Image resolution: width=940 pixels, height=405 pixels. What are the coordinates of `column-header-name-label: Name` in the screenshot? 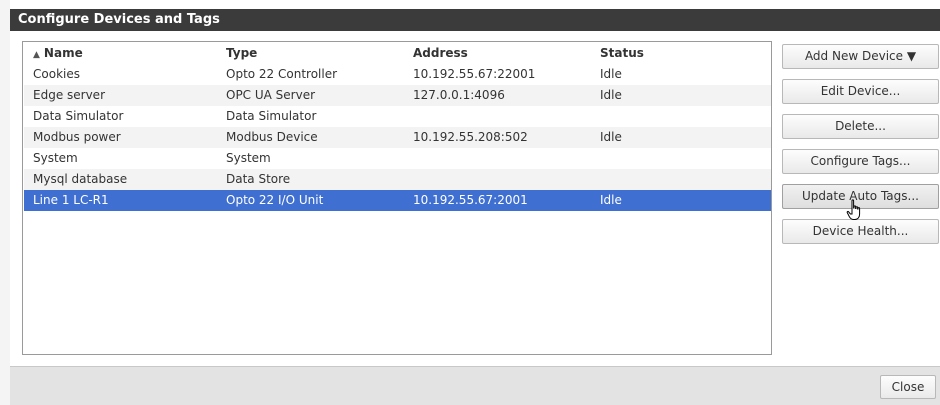 It's located at (63, 53).